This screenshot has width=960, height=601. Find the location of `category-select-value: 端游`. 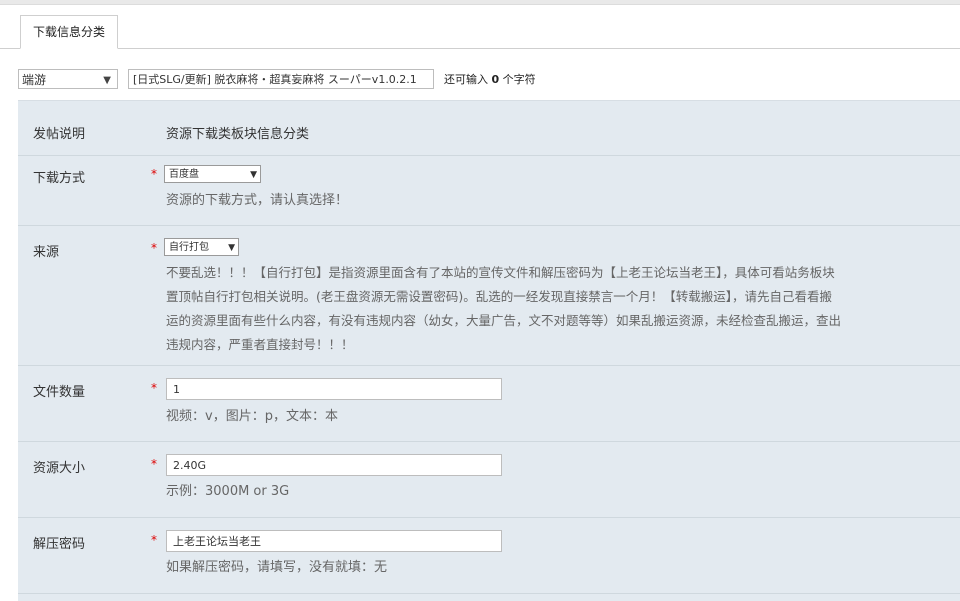

category-select-value: 端游 is located at coordinates (34, 80).